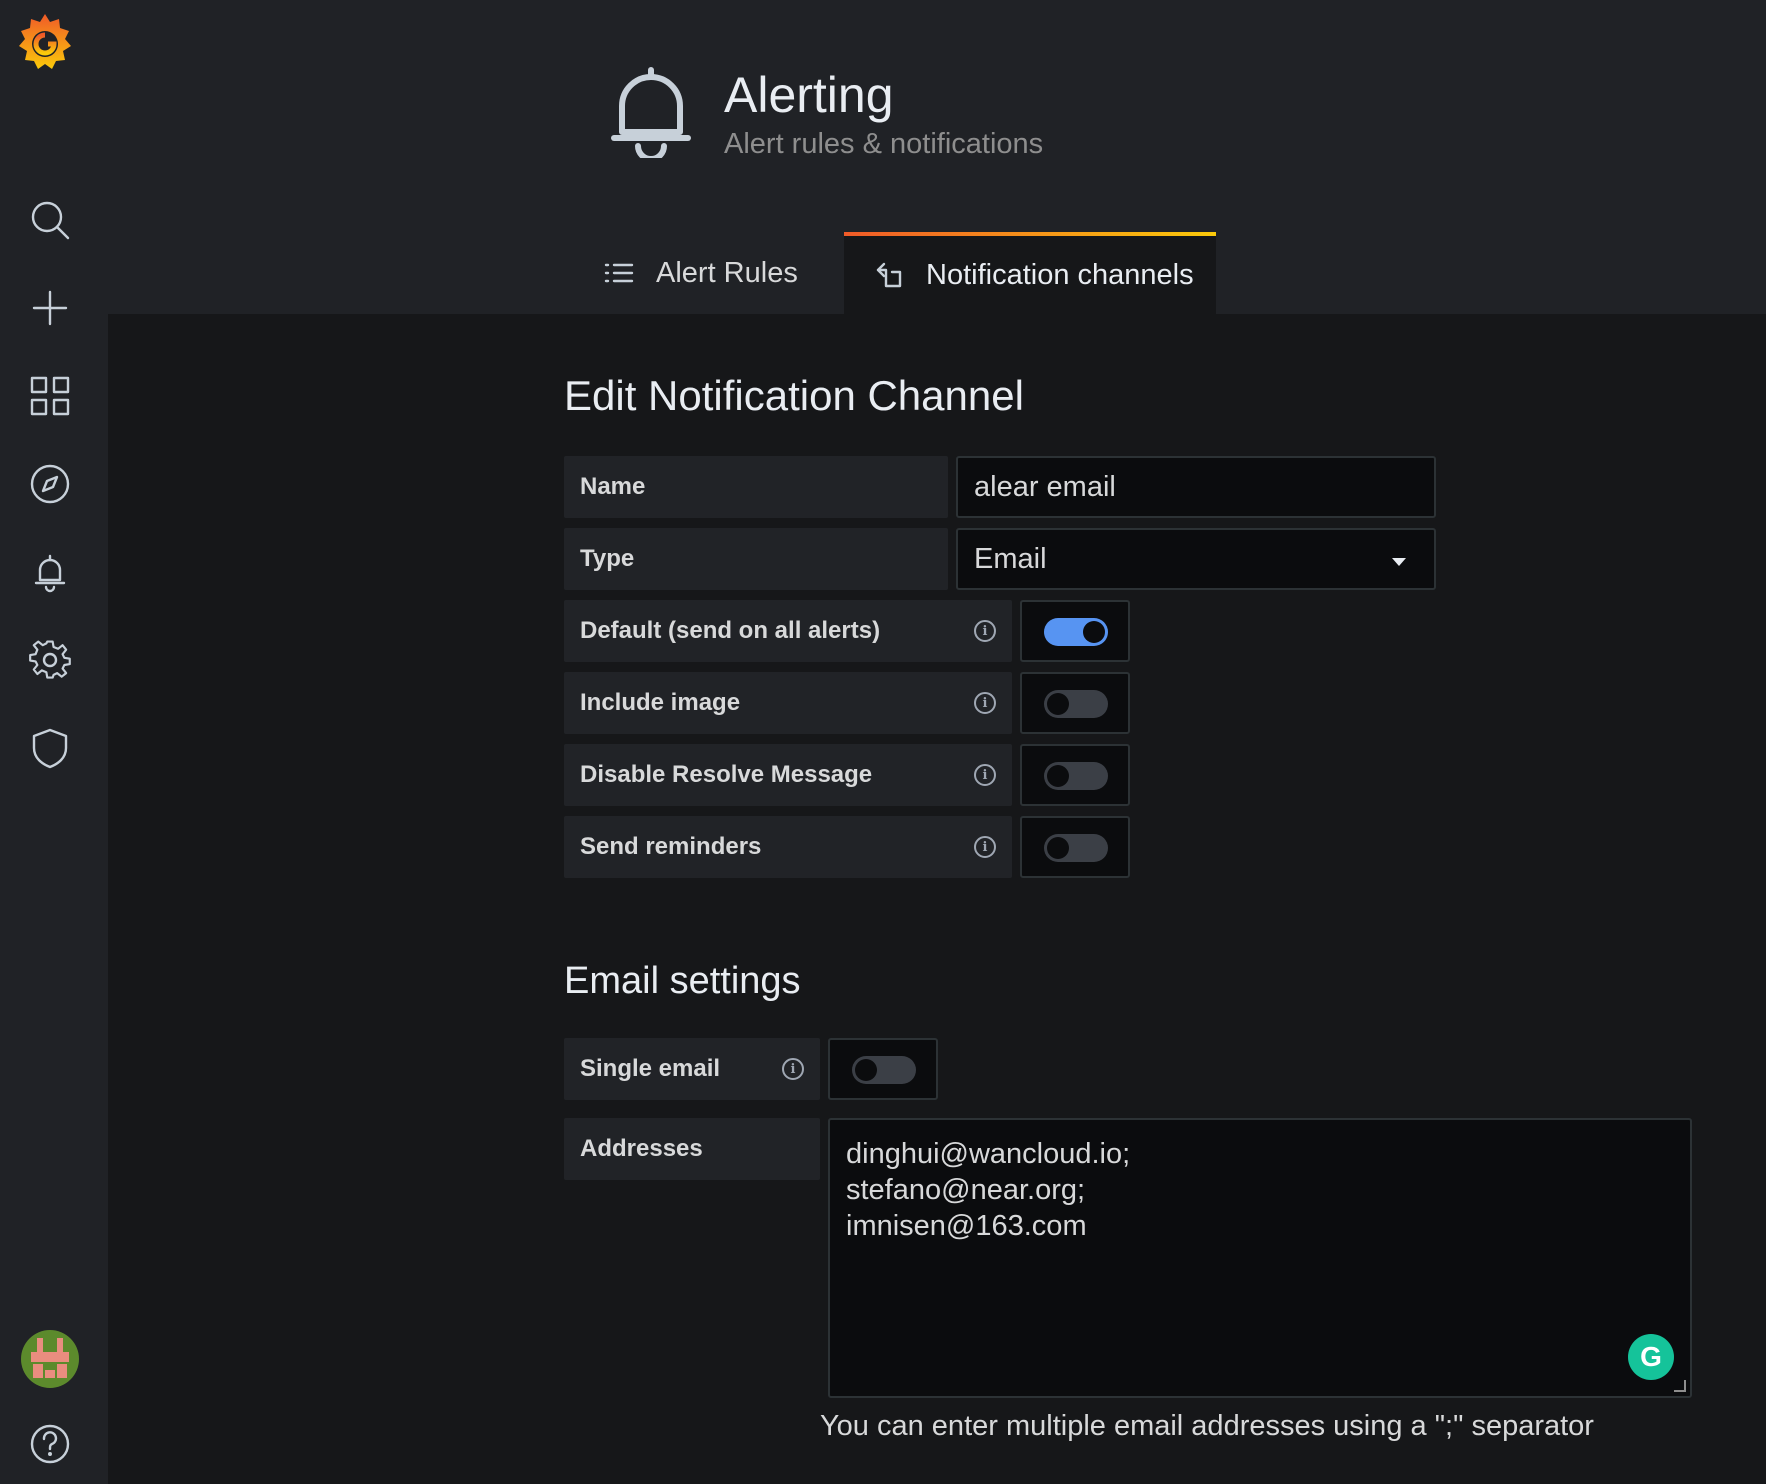 This screenshot has height=1484, width=1766. I want to click on grafana-logo-icon, so click(45, 44).